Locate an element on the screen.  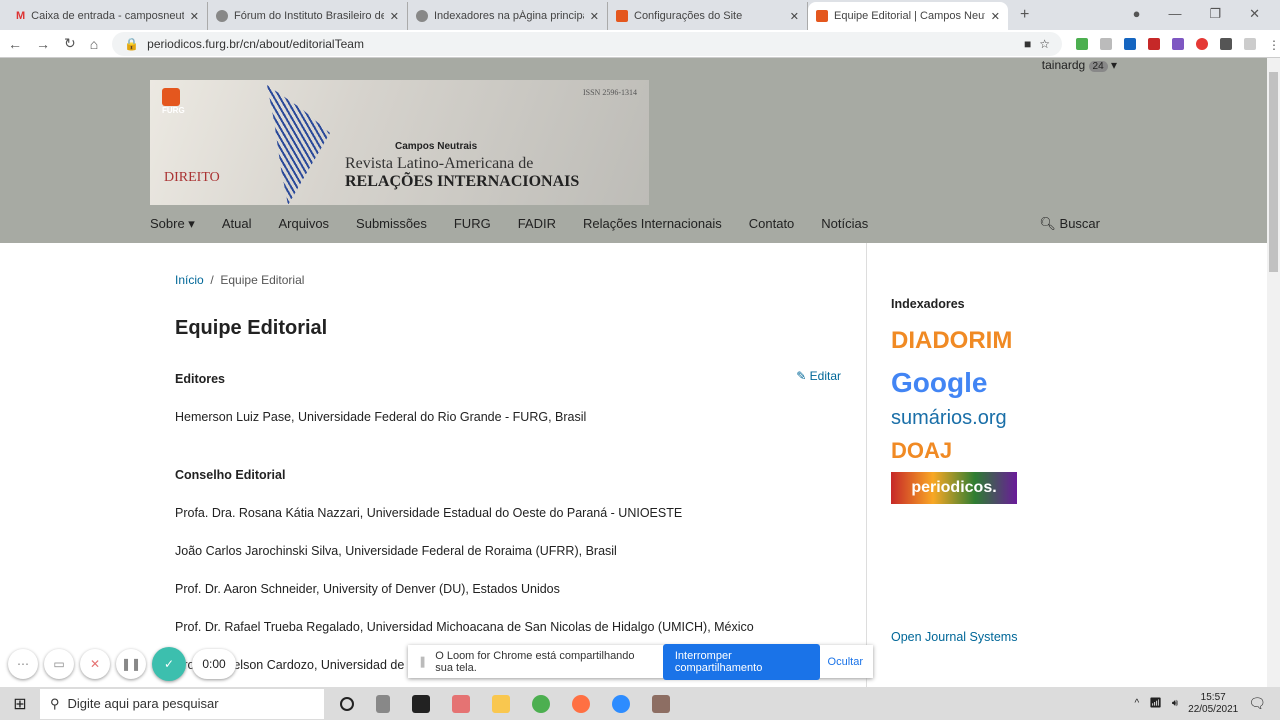
puzzle-icon is located at coordinates (1226, 43).